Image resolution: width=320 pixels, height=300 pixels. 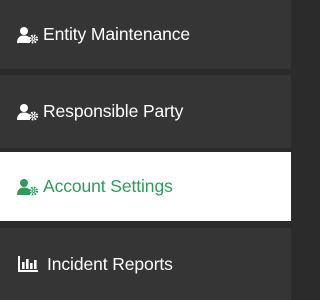 What do you see at coordinates (32, 264) in the screenshot?
I see `bar-chart-icon` at bounding box center [32, 264].